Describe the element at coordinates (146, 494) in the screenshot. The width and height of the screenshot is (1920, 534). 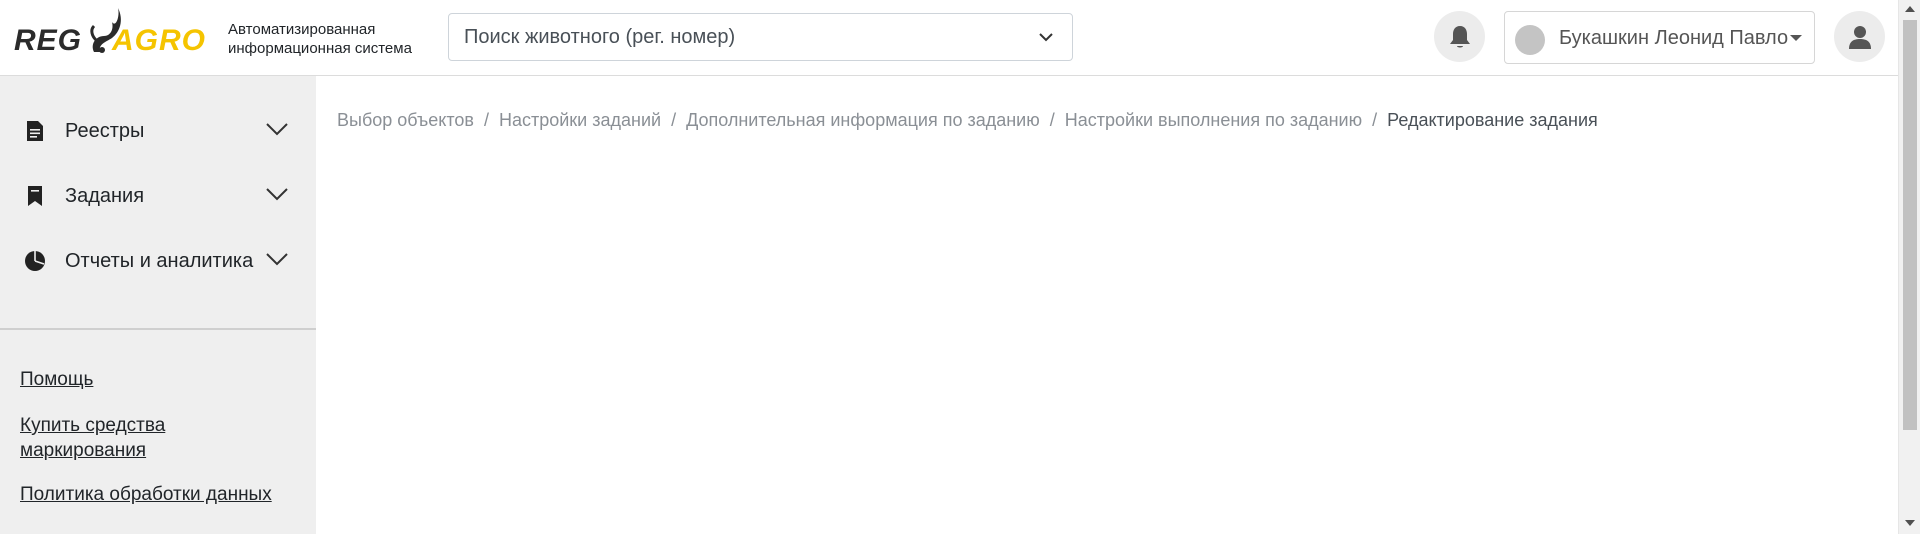
I see `data-policy-link: Политика обработки данных` at that location.